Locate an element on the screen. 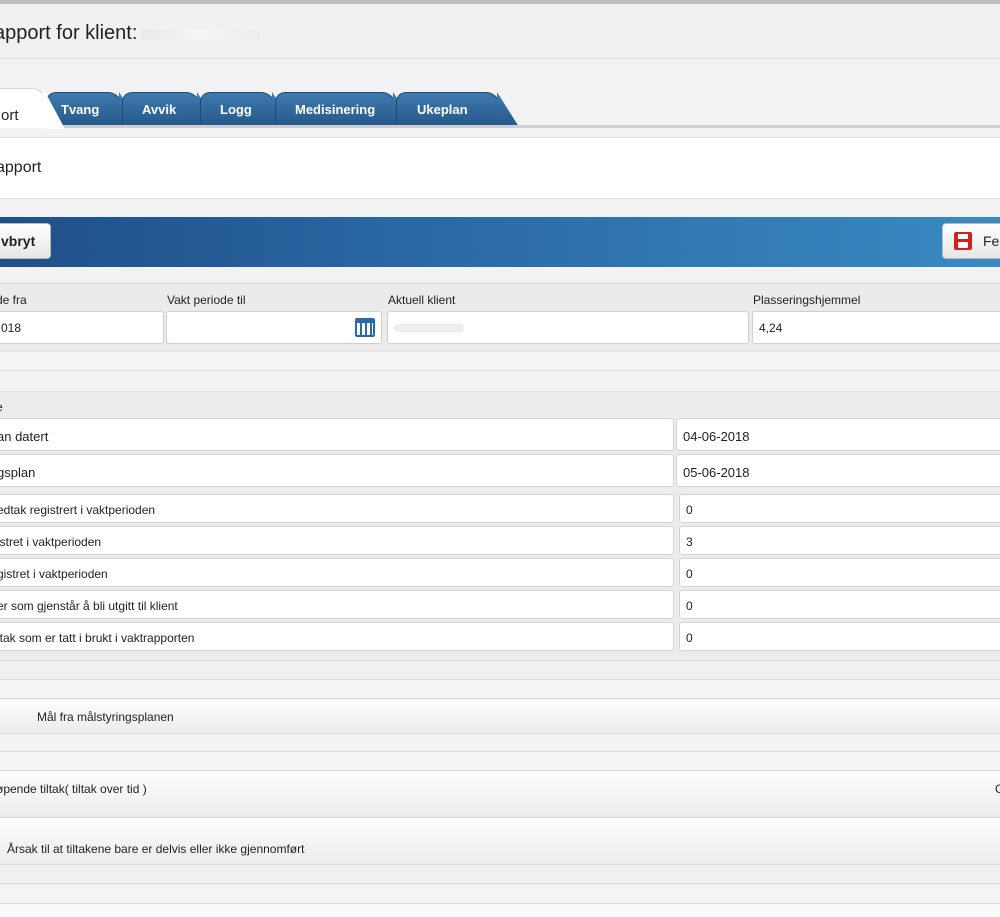  ongoing-measures-panel-header: øpende tiltak( tiltak over tid ) G is located at coordinates (500, 794).